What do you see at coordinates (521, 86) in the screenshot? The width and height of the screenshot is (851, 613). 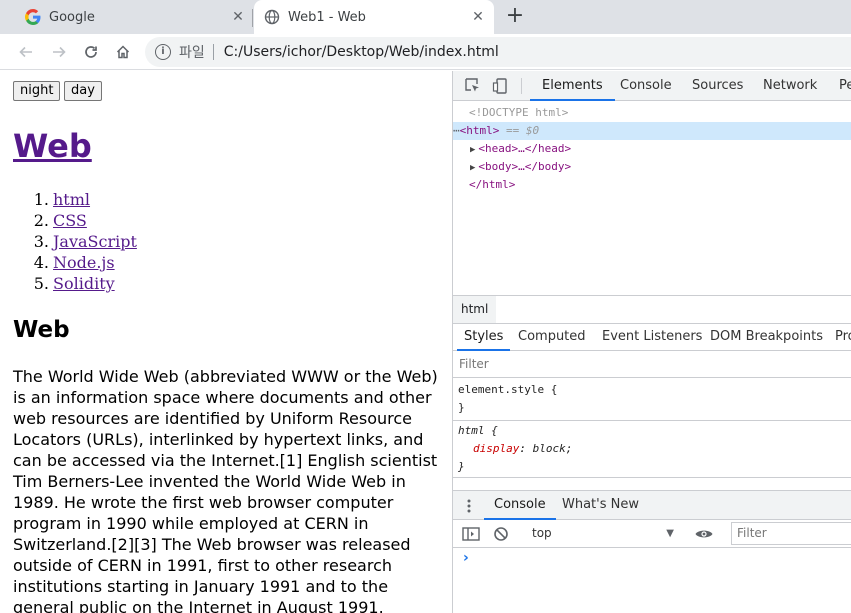 I see `toolbar-separator` at bounding box center [521, 86].